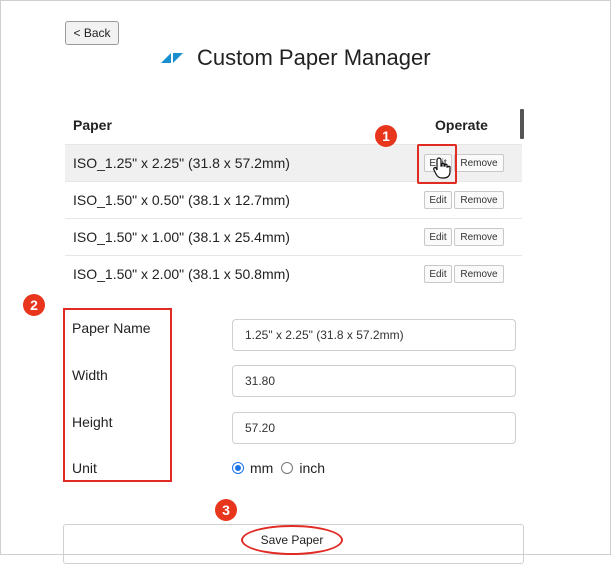 This screenshot has height=564, width=611. Describe the element at coordinates (111, 328) in the screenshot. I see `paper-name-label: Paper Name` at that location.